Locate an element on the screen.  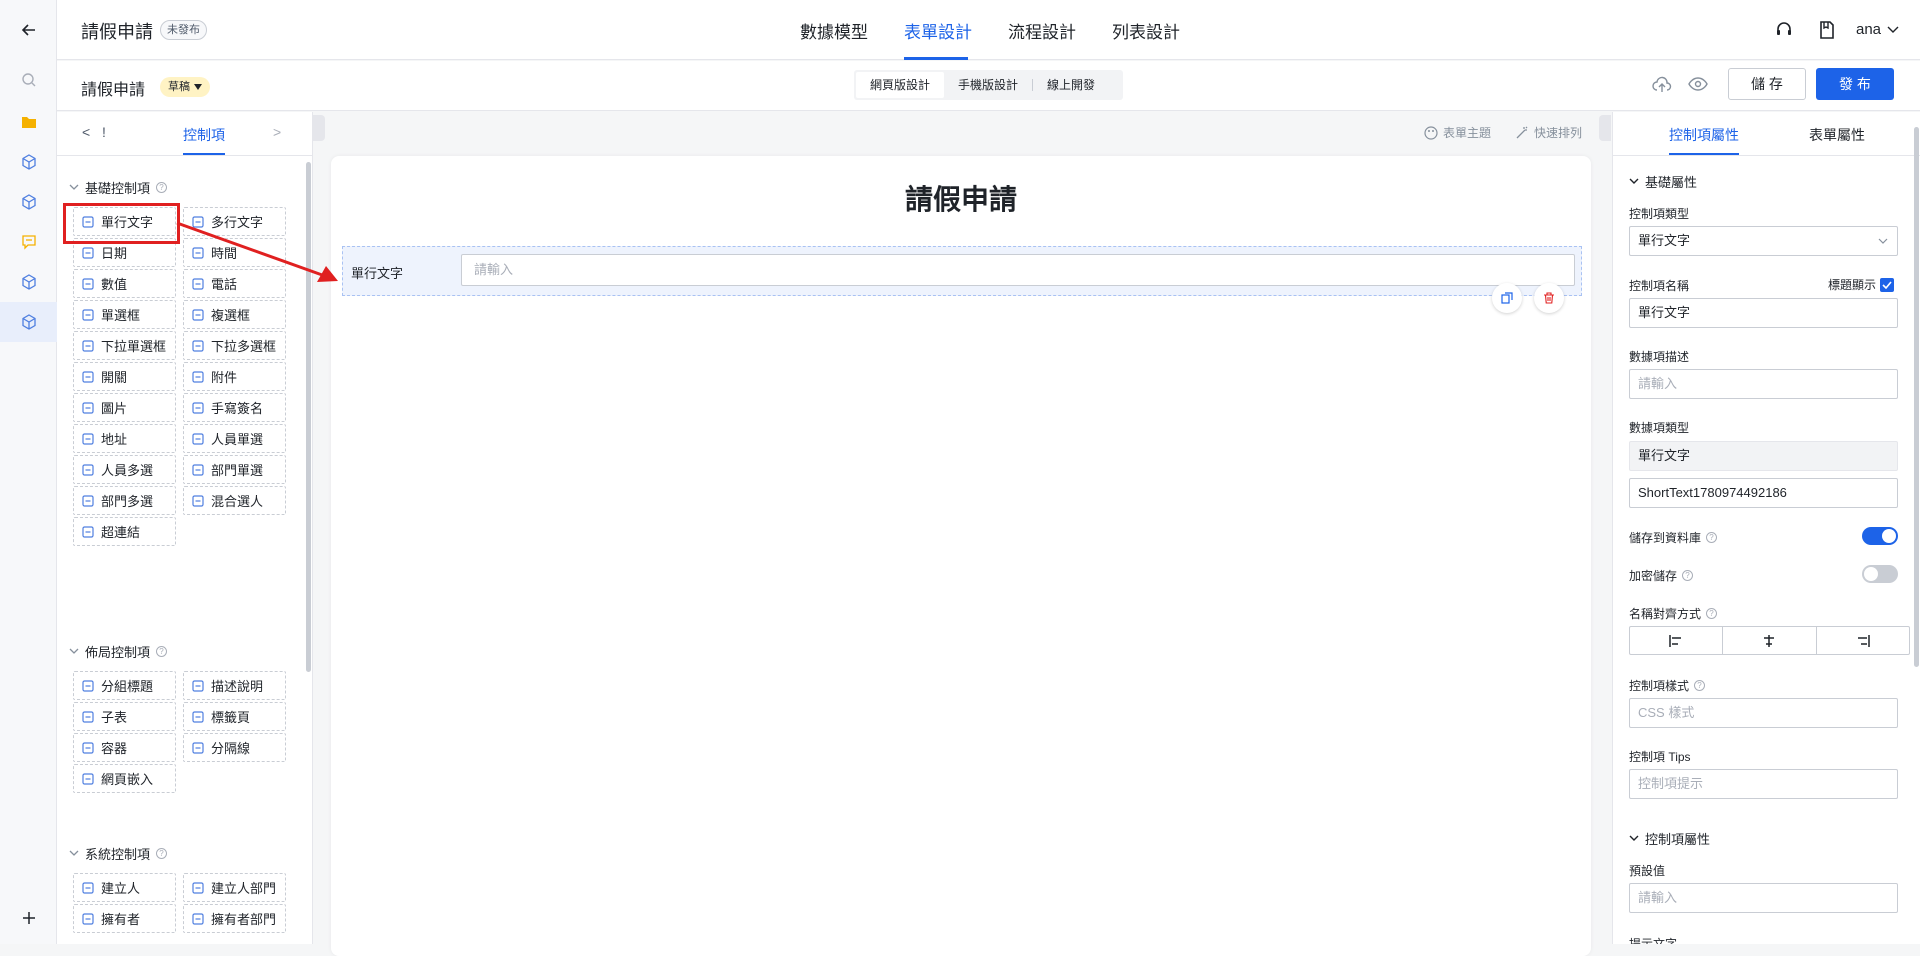
section-title-text: 基礎控制項 is located at coordinates (118, 188).